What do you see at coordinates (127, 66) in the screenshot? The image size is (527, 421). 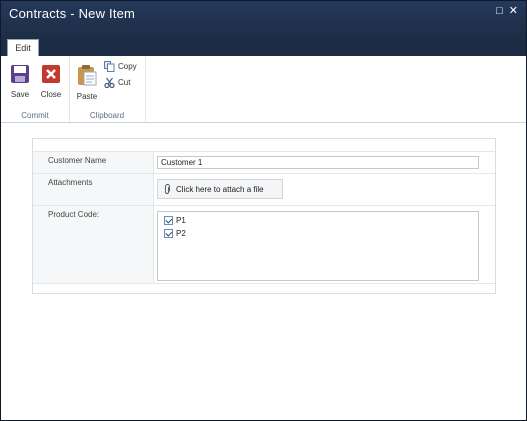 I see `copy-label: Copy` at bounding box center [127, 66].